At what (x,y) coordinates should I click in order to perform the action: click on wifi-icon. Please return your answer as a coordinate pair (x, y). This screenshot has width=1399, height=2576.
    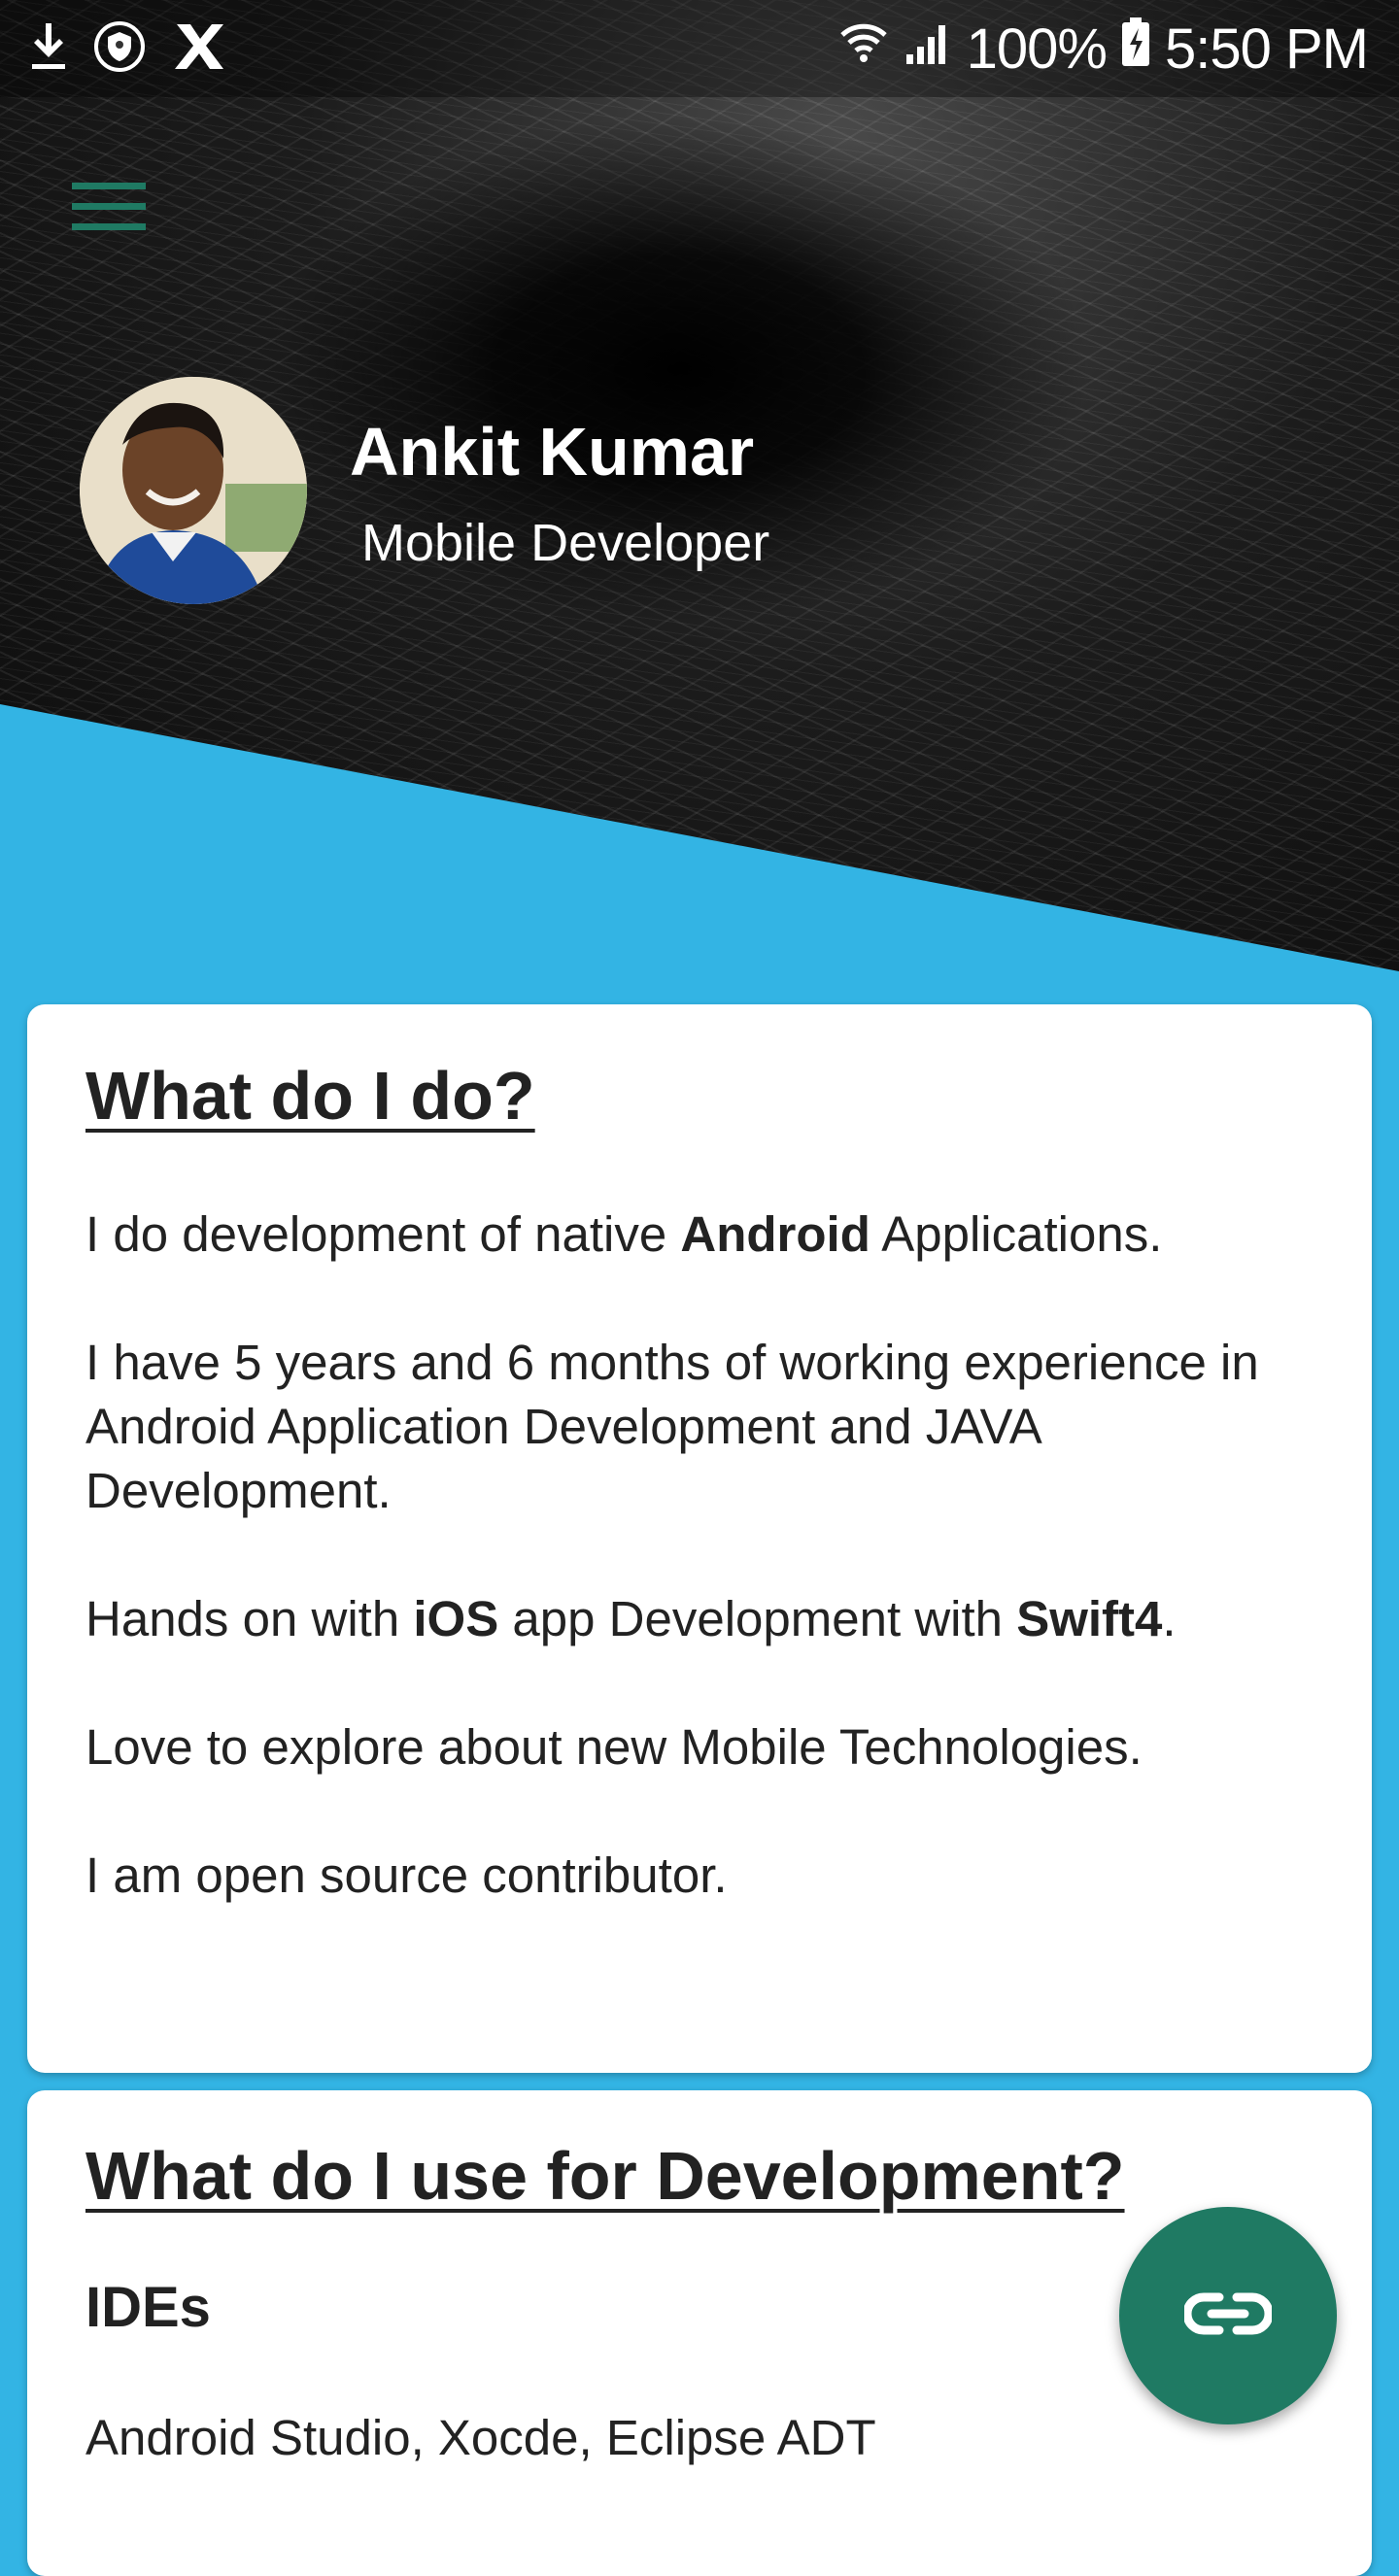
    Looking at the image, I should click on (863, 49).